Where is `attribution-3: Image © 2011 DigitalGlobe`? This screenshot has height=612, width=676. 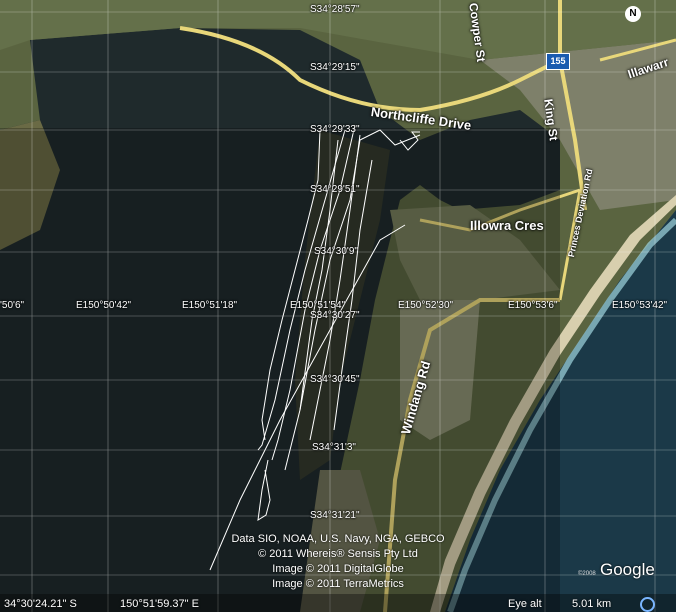
attribution-3: Image © 2011 DigitalGlobe is located at coordinates (338, 569).